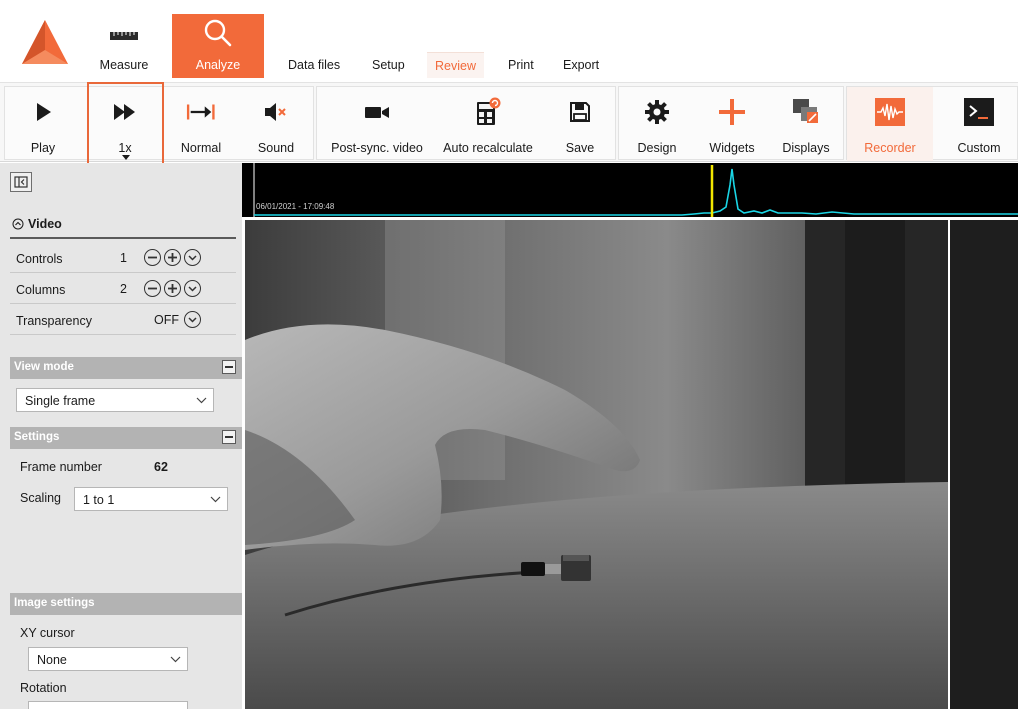  What do you see at coordinates (37, 437) in the screenshot?
I see `settings-title: Settings` at bounding box center [37, 437].